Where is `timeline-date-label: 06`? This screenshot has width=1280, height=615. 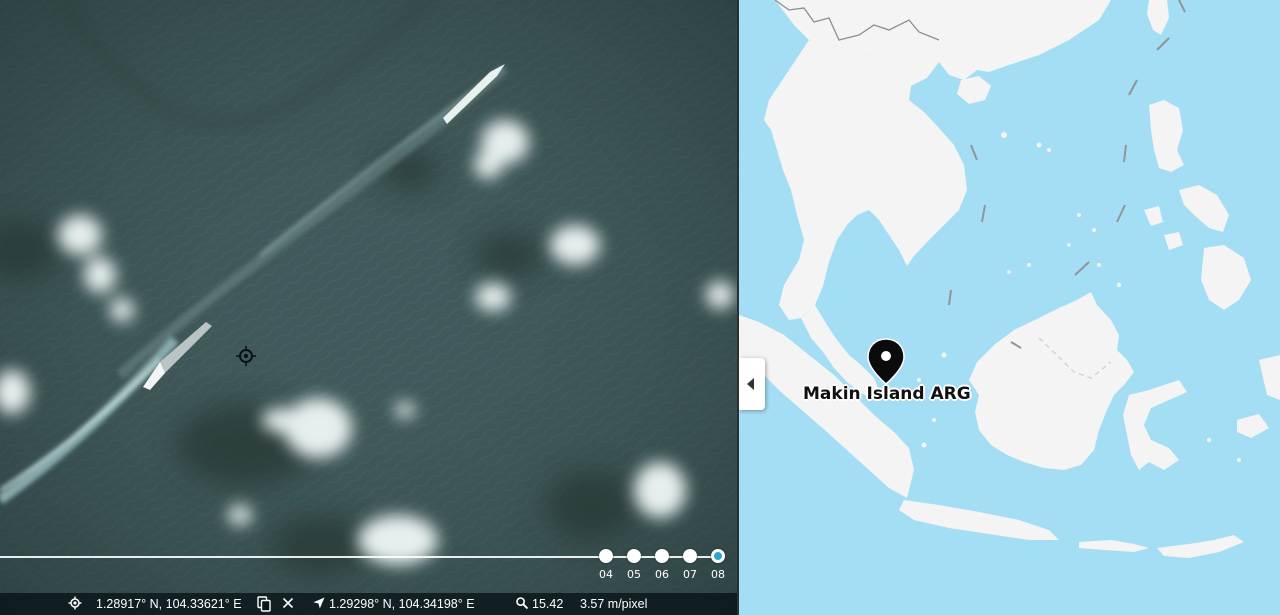
timeline-date-label: 06 is located at coordinates (662, 574).